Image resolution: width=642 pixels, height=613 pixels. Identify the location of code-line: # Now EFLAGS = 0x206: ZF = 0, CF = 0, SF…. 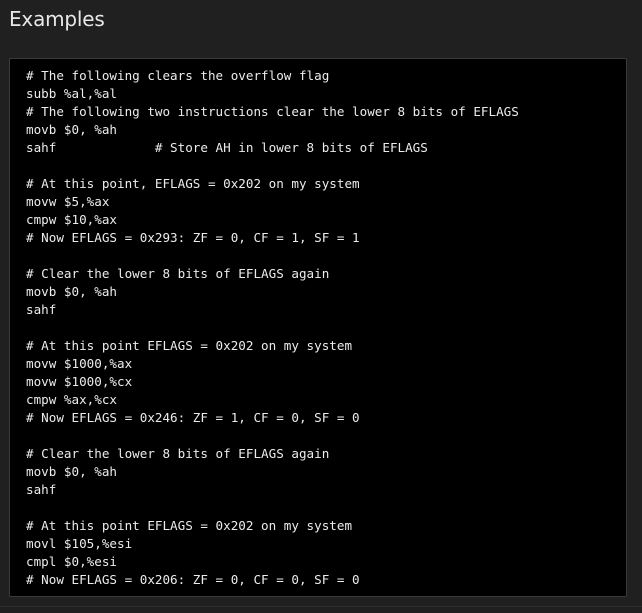
(193, 579).